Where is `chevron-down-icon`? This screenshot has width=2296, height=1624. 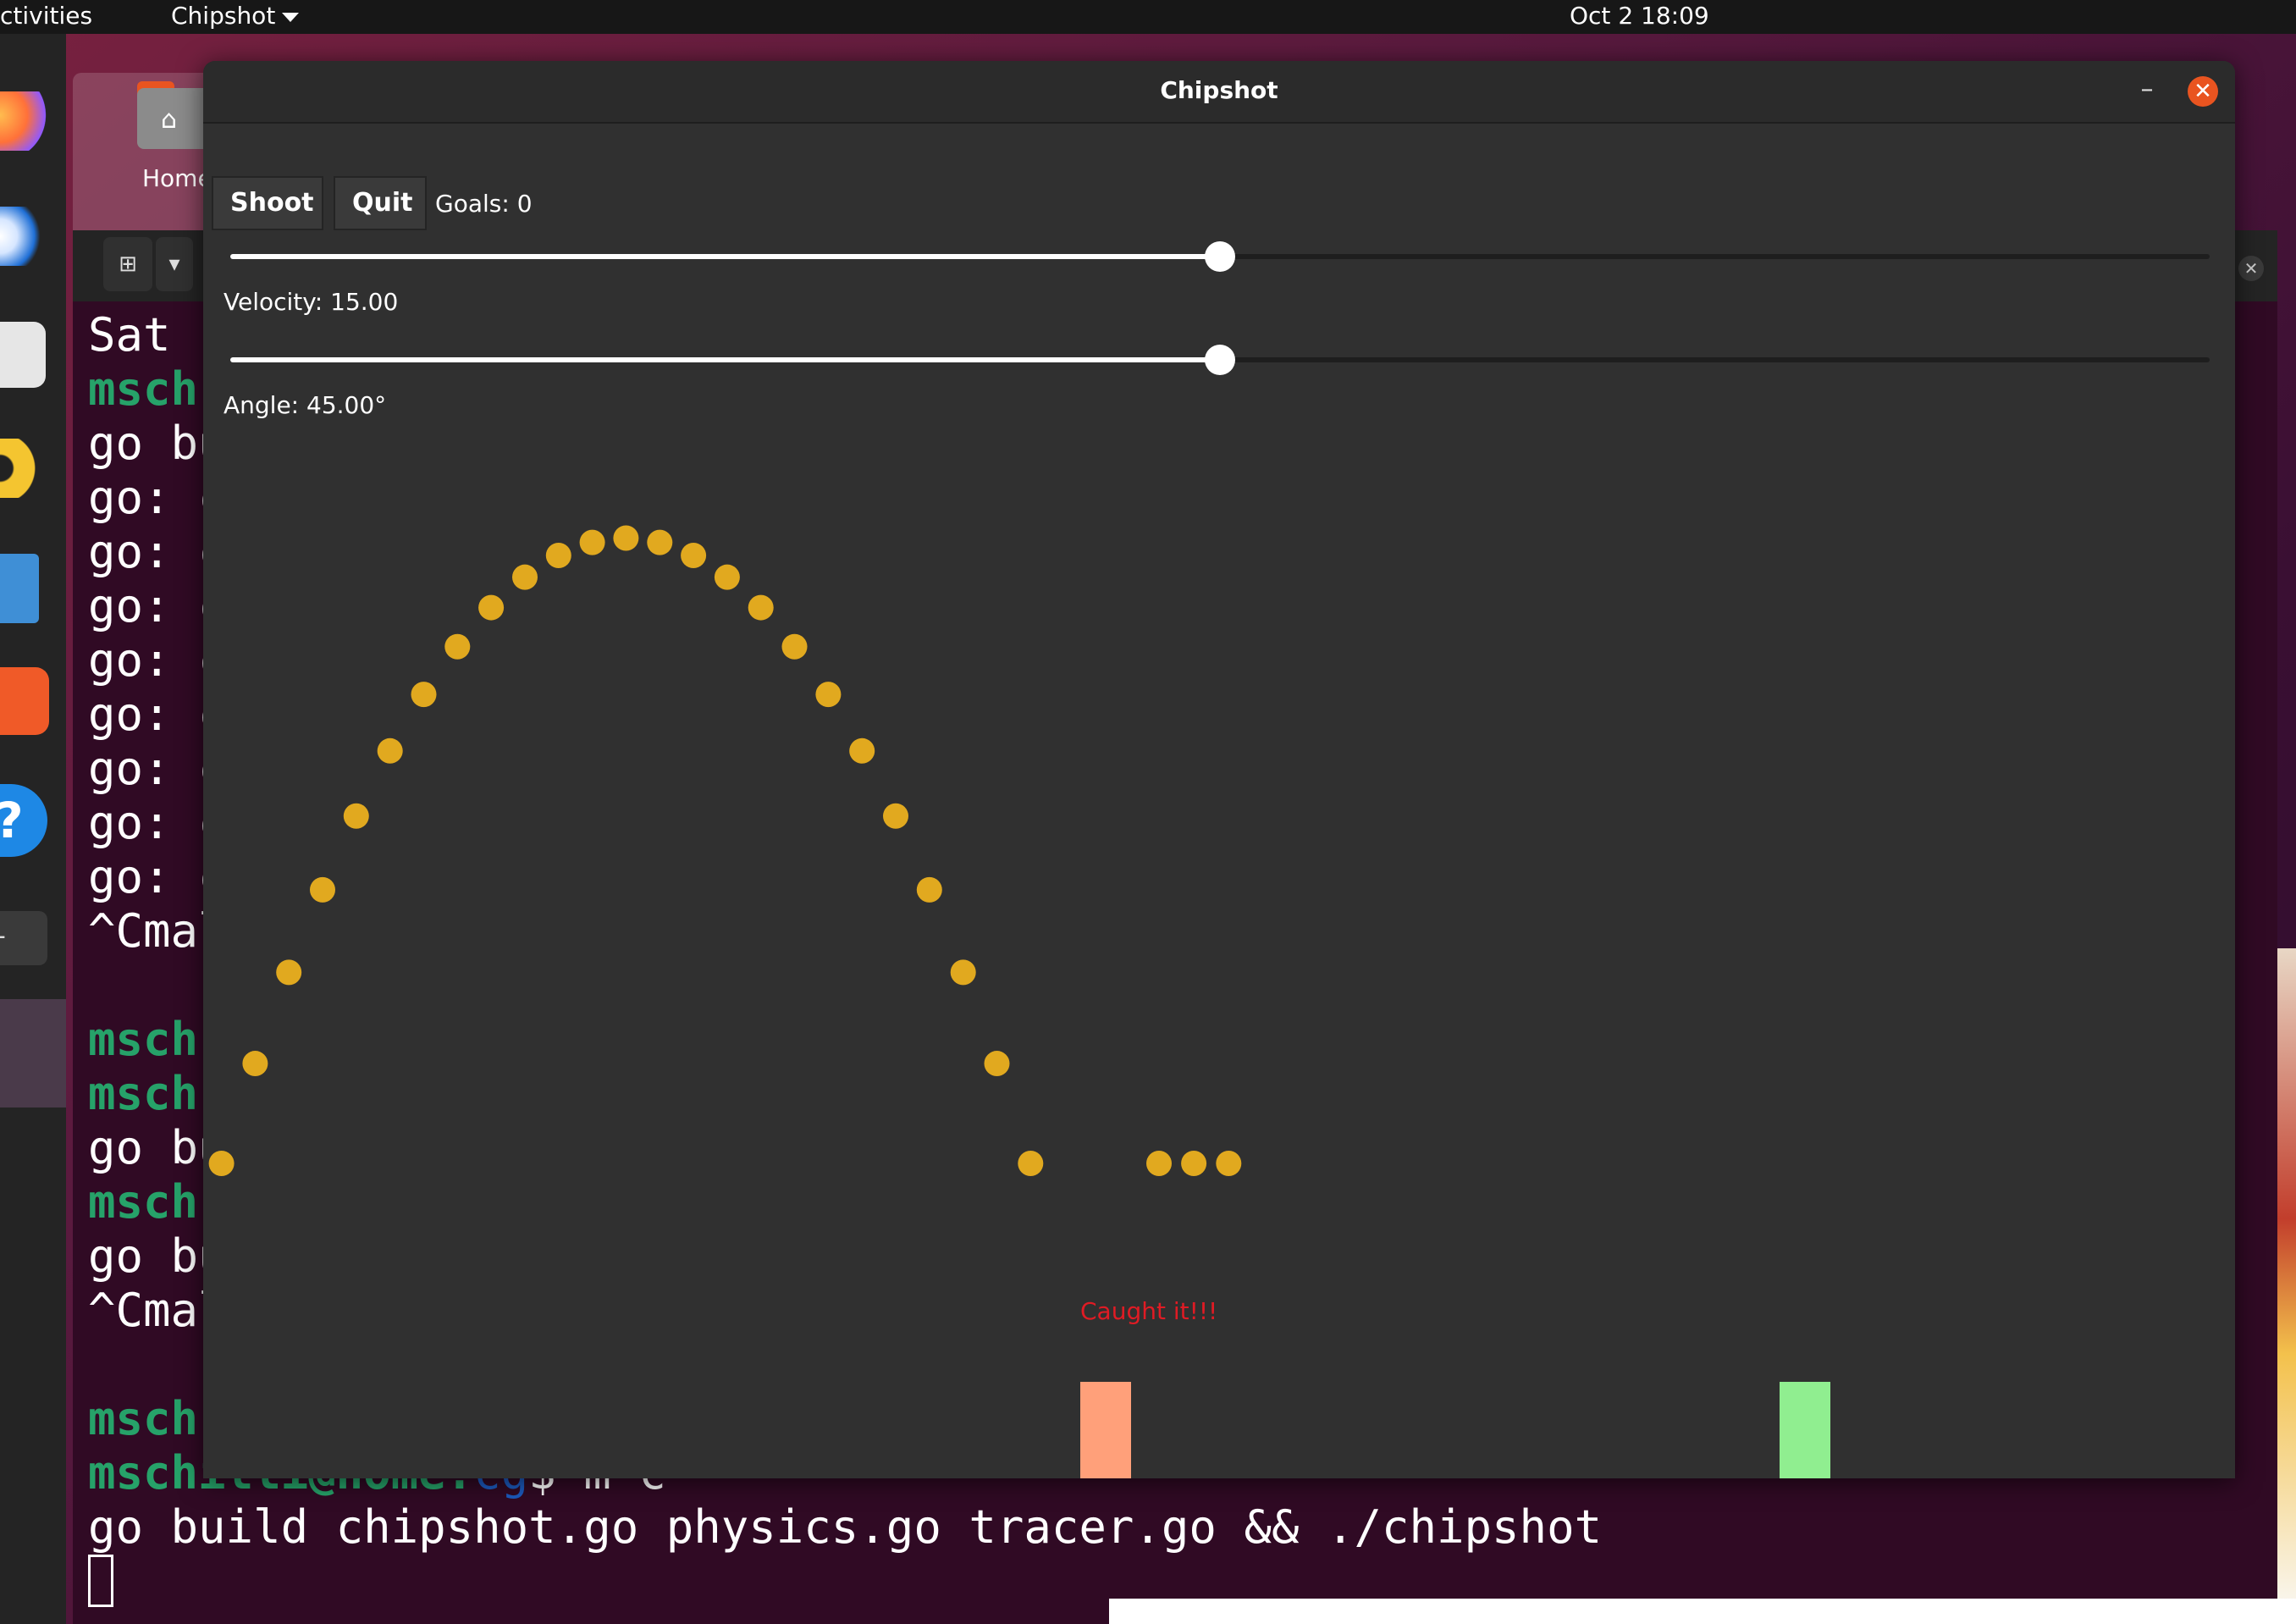
chevron-down-icon is located at coordinates (291, 17).